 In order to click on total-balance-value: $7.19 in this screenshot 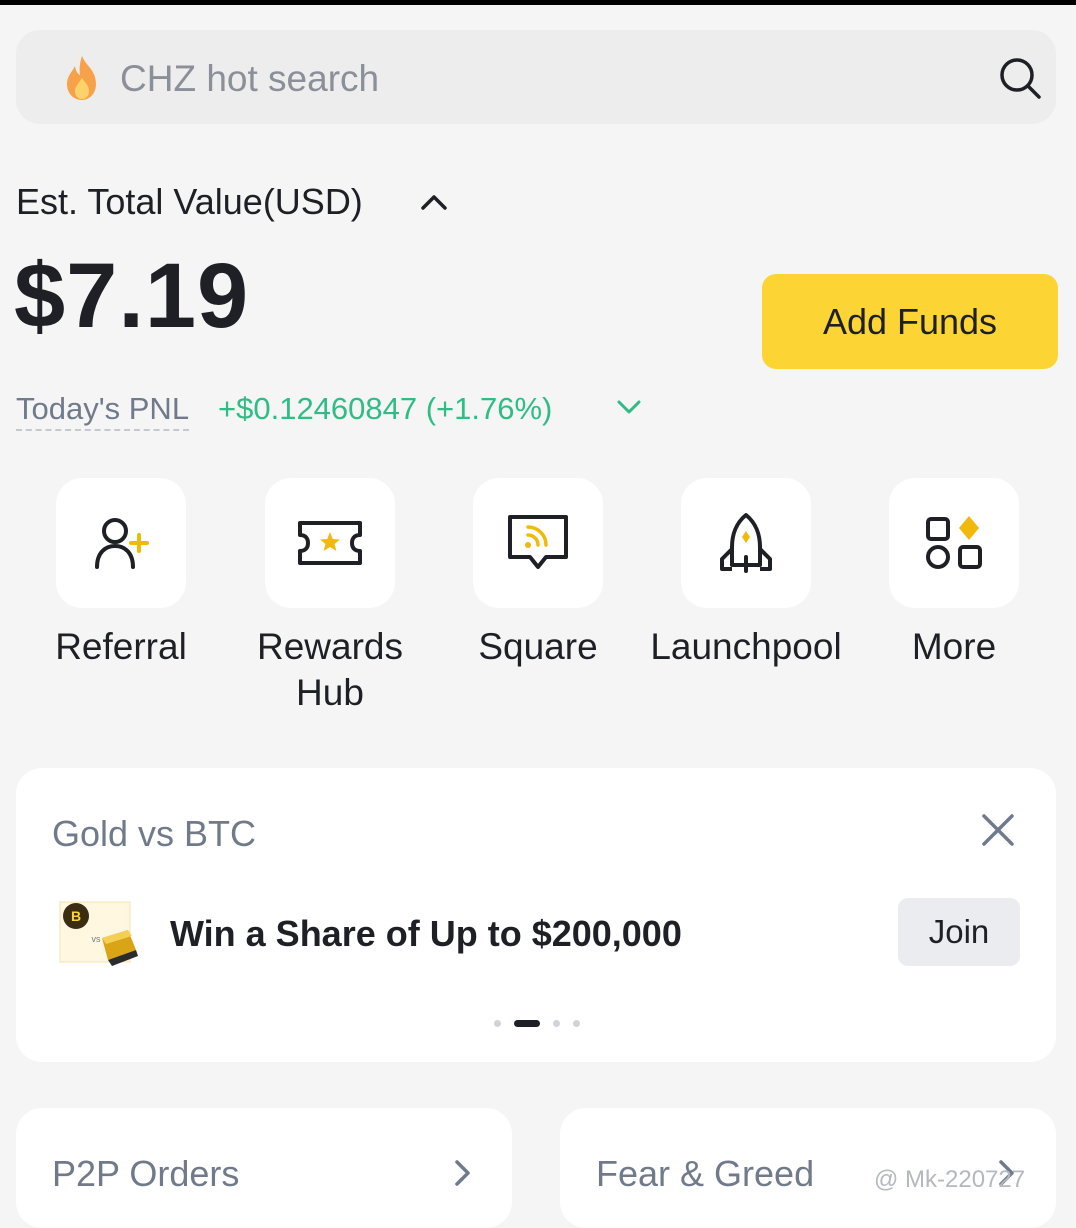, I will do `click(132, 296)`.